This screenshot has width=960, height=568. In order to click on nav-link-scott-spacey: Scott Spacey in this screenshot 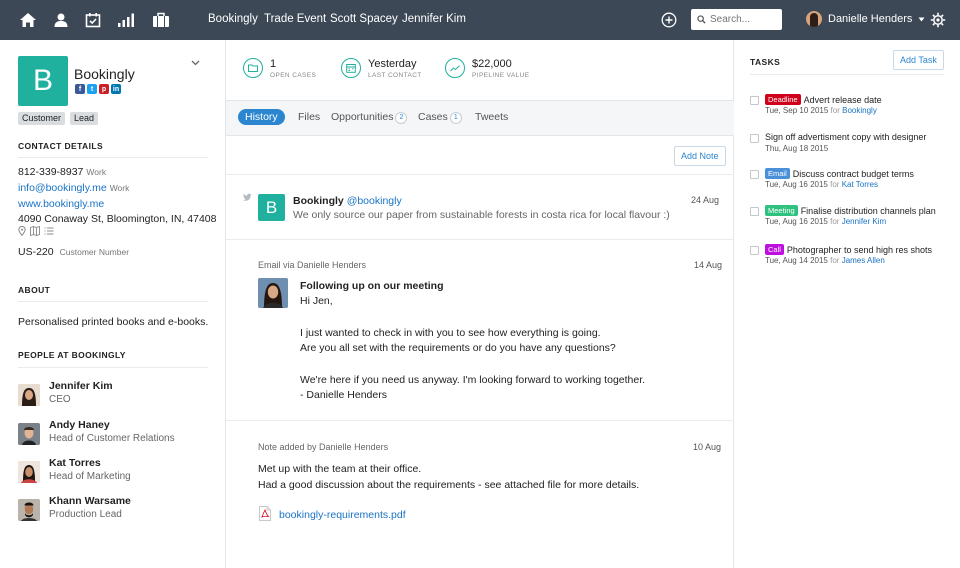, I will do `click(364, 19)`.